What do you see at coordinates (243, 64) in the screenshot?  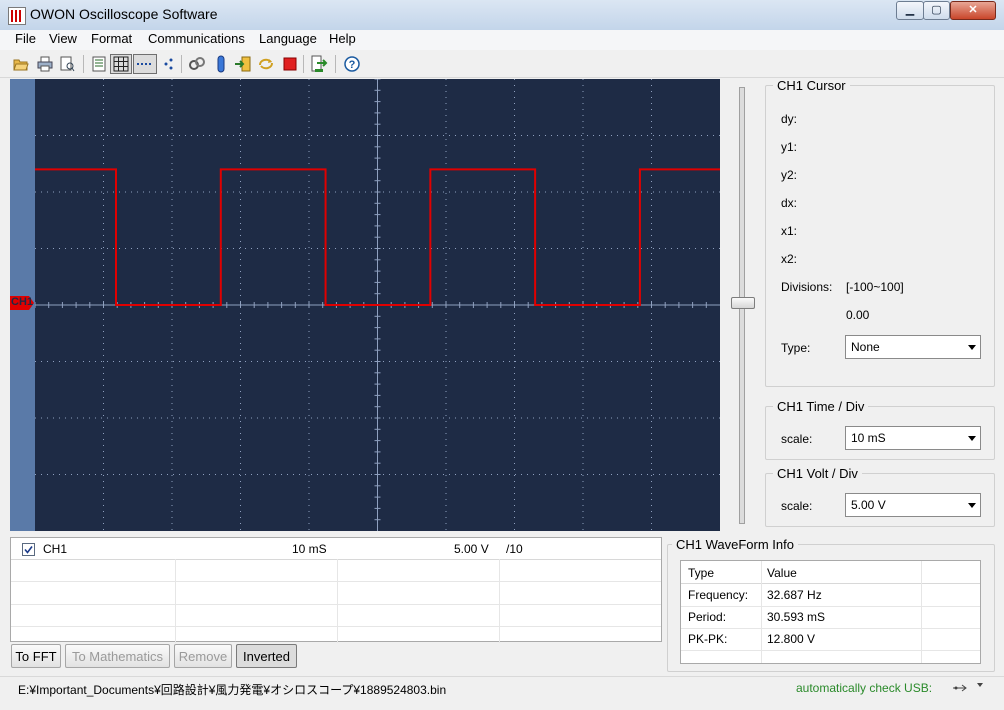 I see `import-icon` at bounding box center [243, 64].